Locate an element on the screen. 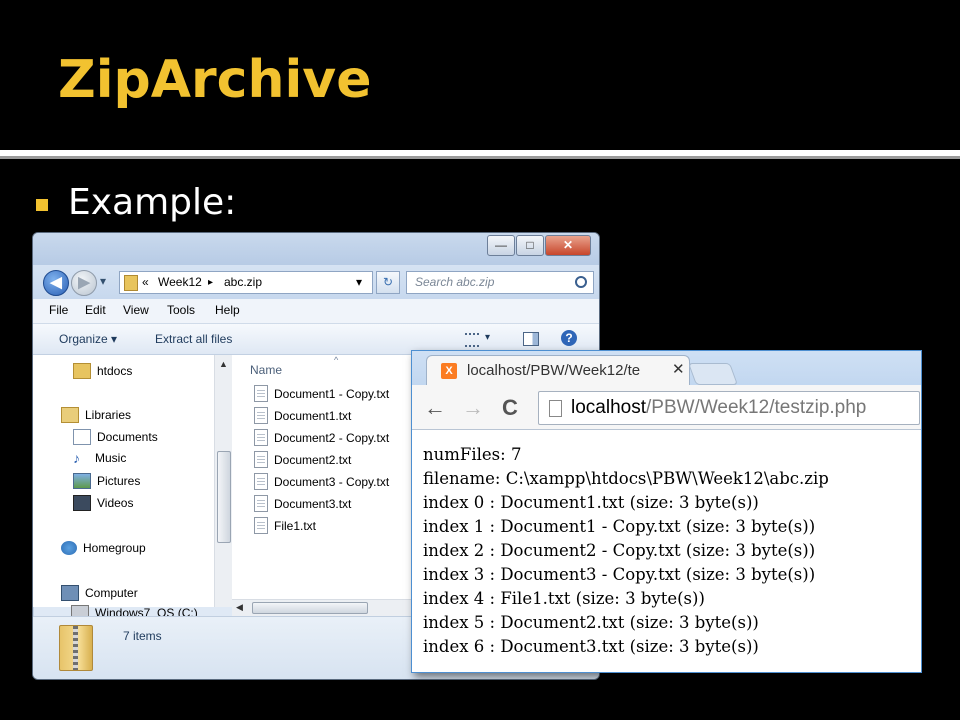 This screenshot has width=960, height=720. sidebar-item-music: ♪ Music is located at coordinates (99, 458).